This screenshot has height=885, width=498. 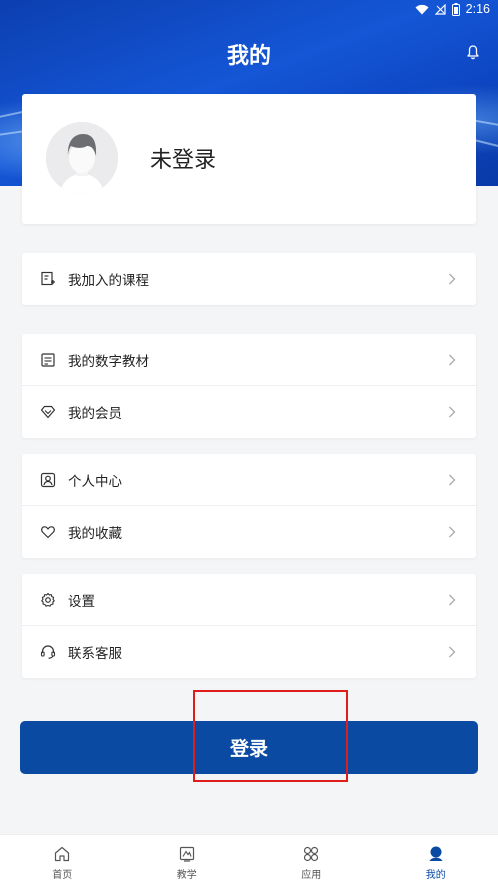 What do you see at coordinates (249, 652) in the screenshot?
I see `menu-item-customer-service: 联系客服` at bounding box center [249, 652].